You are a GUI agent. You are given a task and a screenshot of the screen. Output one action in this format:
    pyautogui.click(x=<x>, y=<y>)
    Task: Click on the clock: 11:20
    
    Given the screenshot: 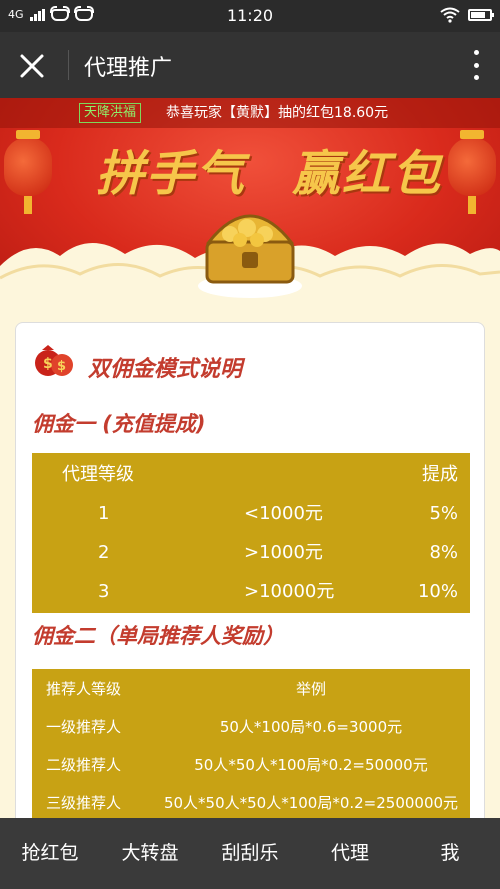 What is the action you would take?
    pyautogui.click(x=250, y=15)
    